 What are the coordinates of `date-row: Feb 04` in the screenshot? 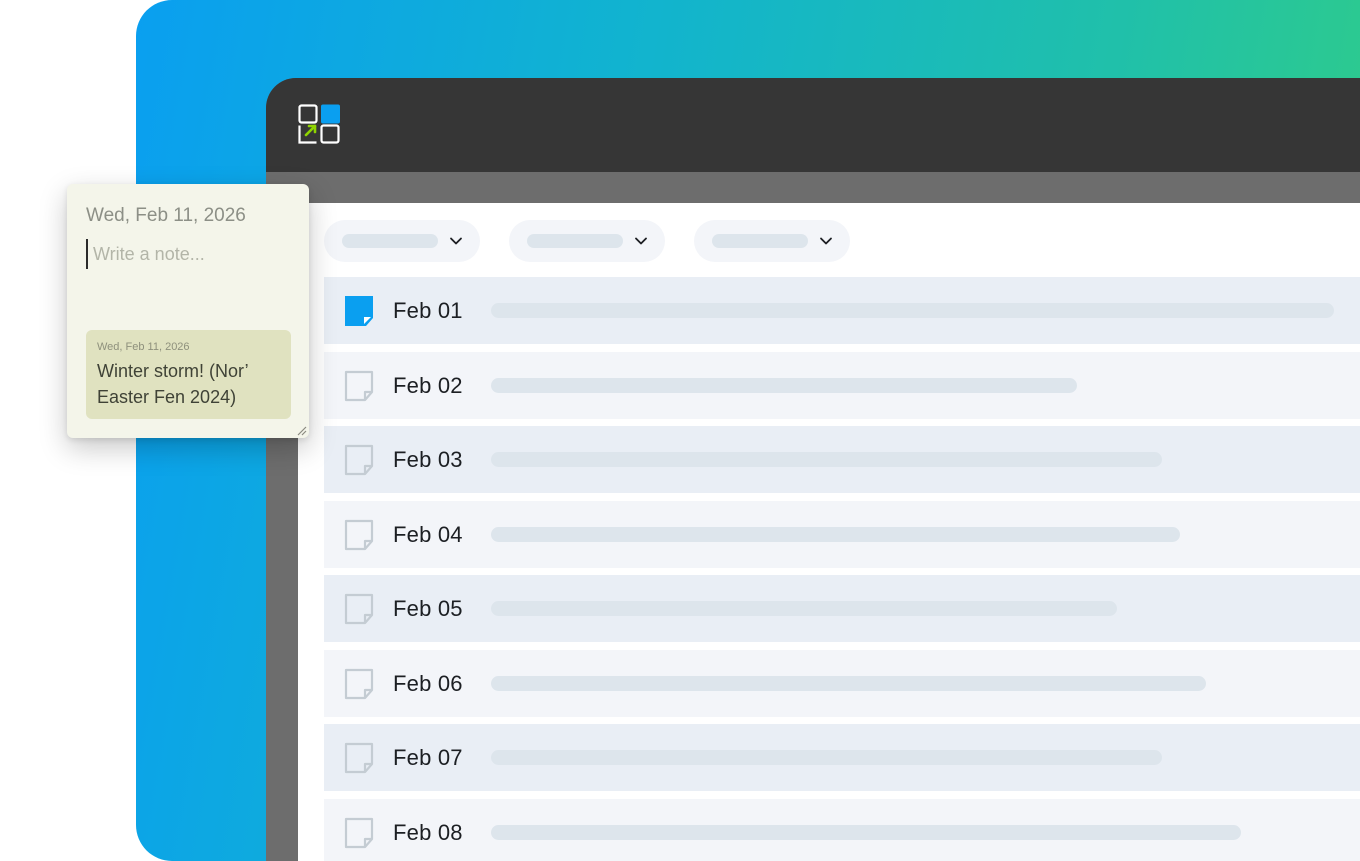 It's located at (842, 534).